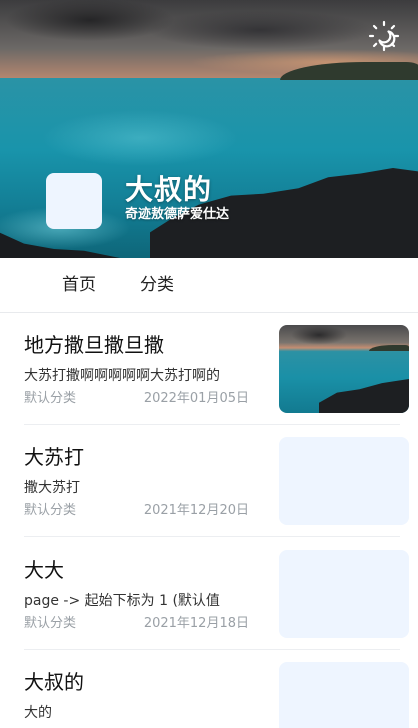 This screenshot has height=728, width=418. I want to click on post-date: 2022年01月05日, so click(196, 398).